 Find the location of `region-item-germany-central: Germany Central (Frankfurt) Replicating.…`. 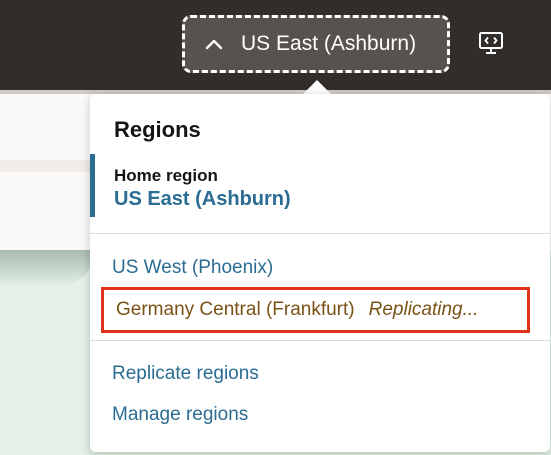

region-item-germany-central: Germany Central (Frankfurt) Replicating.… is located at coordinates (315, 310).